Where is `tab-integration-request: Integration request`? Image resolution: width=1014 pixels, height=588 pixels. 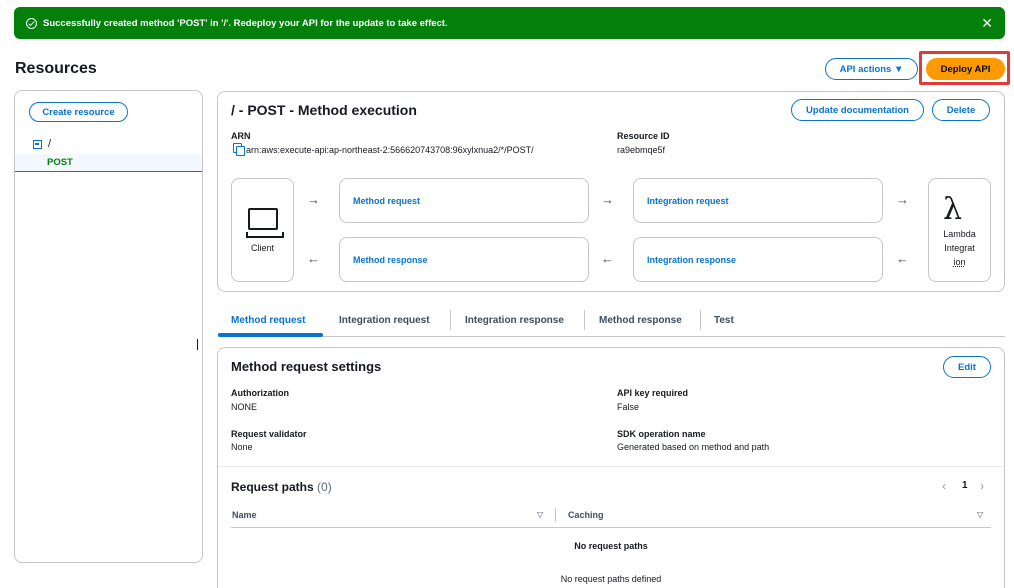
tab-integration-request: Integration request is located at coordinates (384, 320).